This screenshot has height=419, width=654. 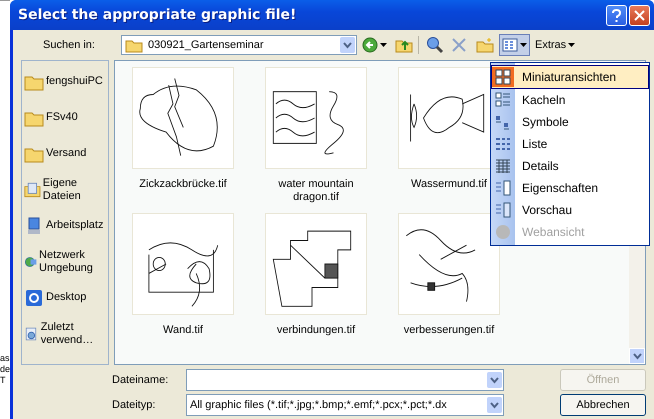 I want to click on cancel-button: Abbrechen, so click(x=603, y=405).